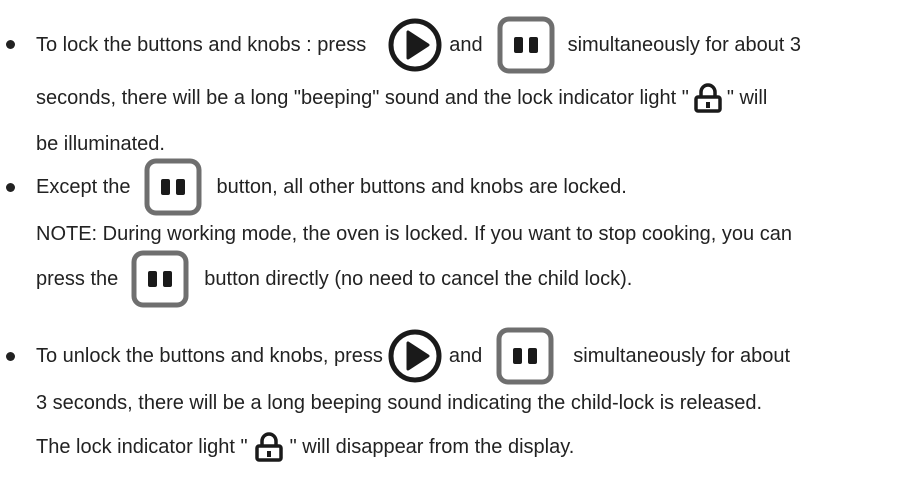 The height and width of the screenshot is (493, 909). I want to click on bullet3-and: and, so click(465, 355).